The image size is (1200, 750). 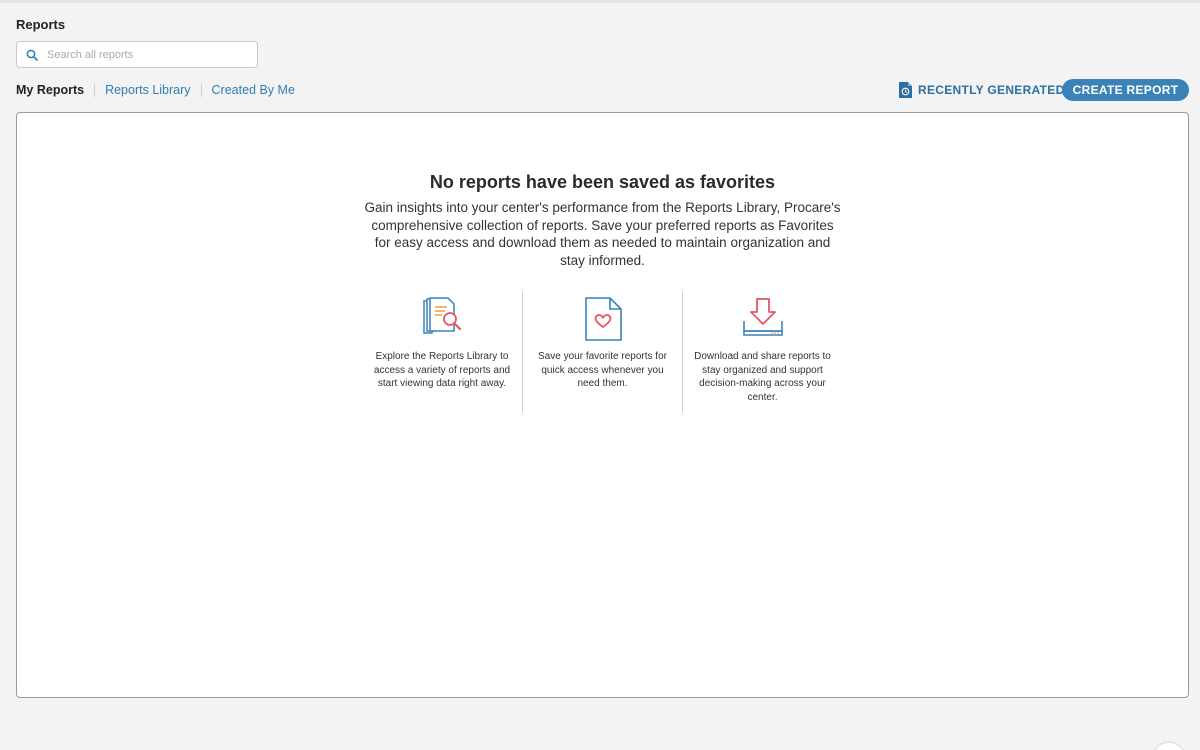 What do you see at coordinates (602, 319) in the screenshot?
I see `favorite-document-icon` at bounding box center [602, 319].